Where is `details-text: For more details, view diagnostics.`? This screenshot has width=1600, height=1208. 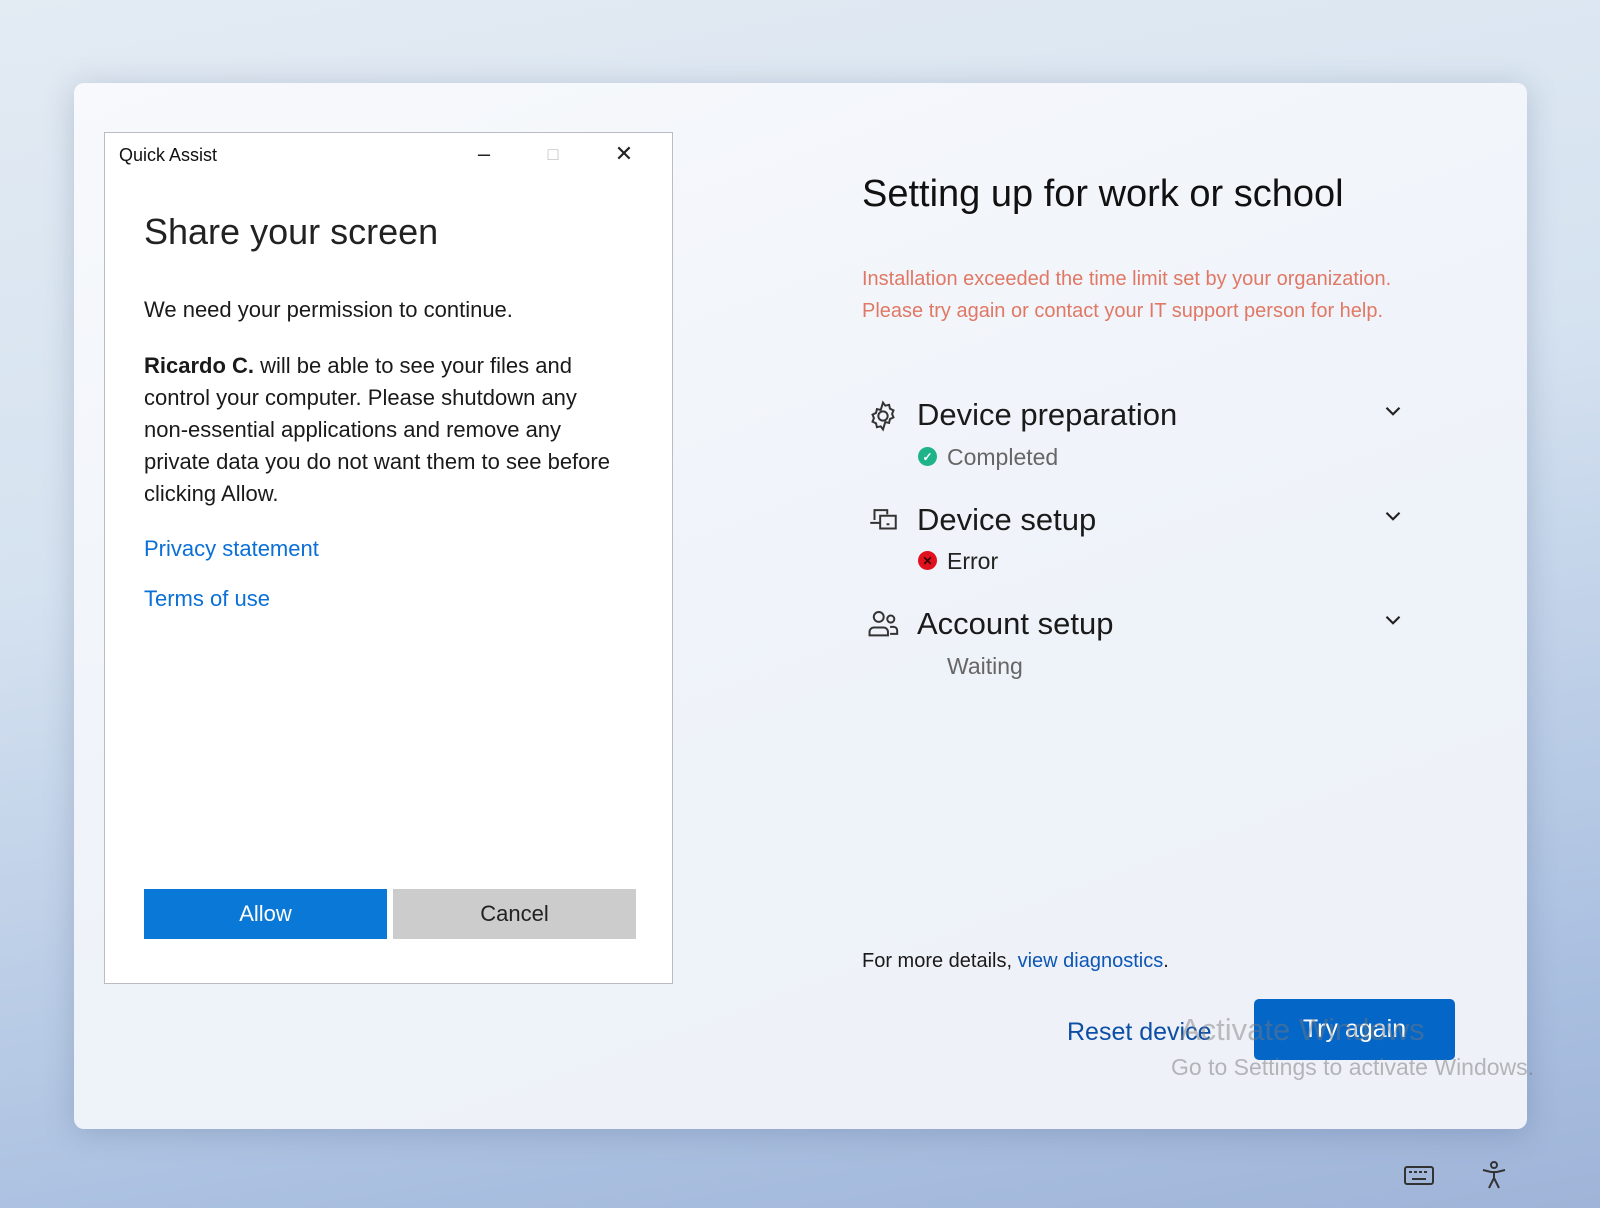 details-text: For more details, view diagnostics. is located at coordinates (1015, 961).